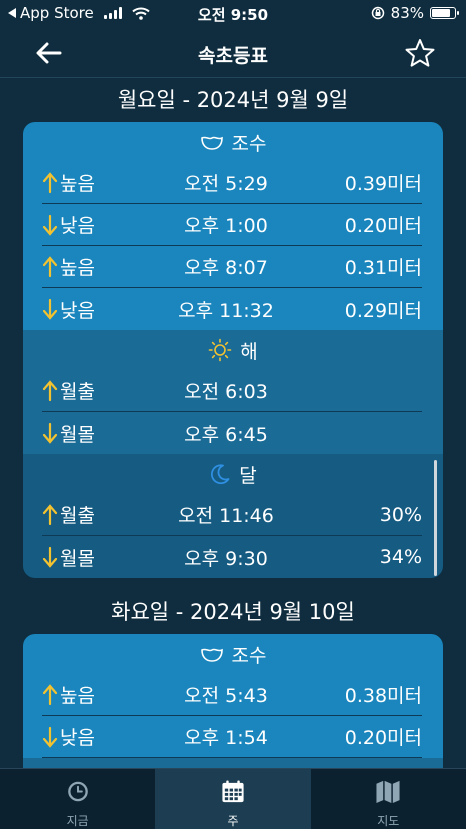  What do you see at coordinates (220, 350) in the screenshot?
I see `sun-icon` at bounding box center [220, 350].